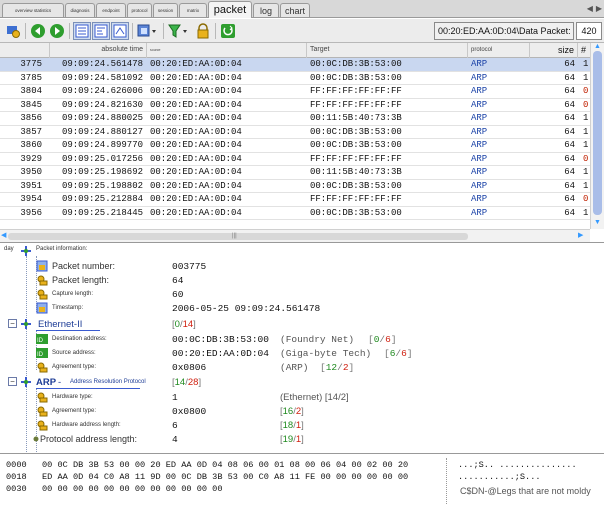 The image size is (604, 506). I want to click on tab-endpoint: endpoint, so click(111, 10).